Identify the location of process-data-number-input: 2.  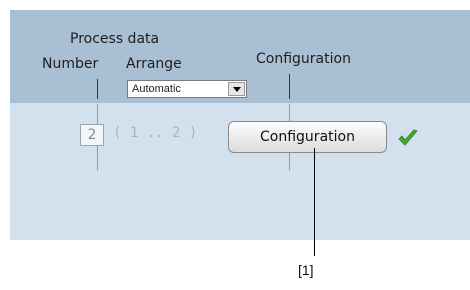
(92, 135).